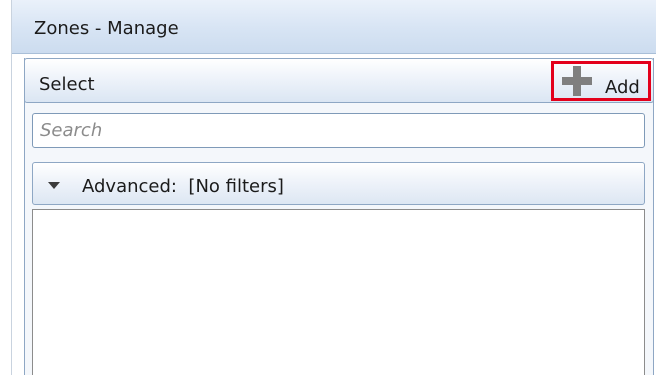 Image resolution: width=656 pixels, height=375 pixels. I want to click on panel-title: Select, so click(67, 84).